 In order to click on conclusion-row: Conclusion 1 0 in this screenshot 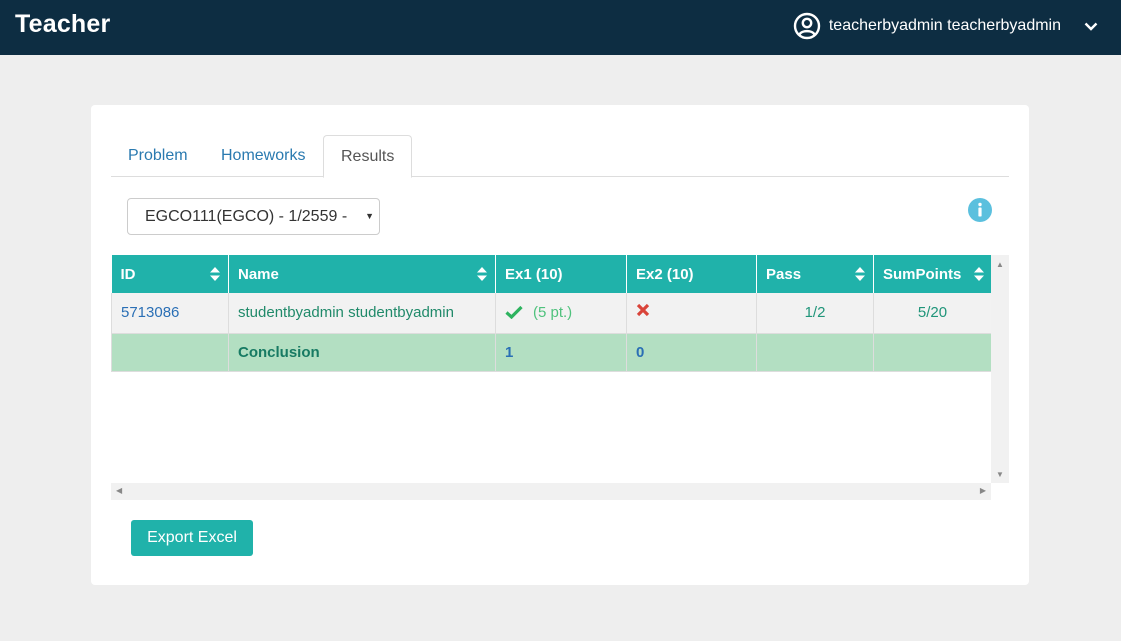, I will do `click(551, 352)`.